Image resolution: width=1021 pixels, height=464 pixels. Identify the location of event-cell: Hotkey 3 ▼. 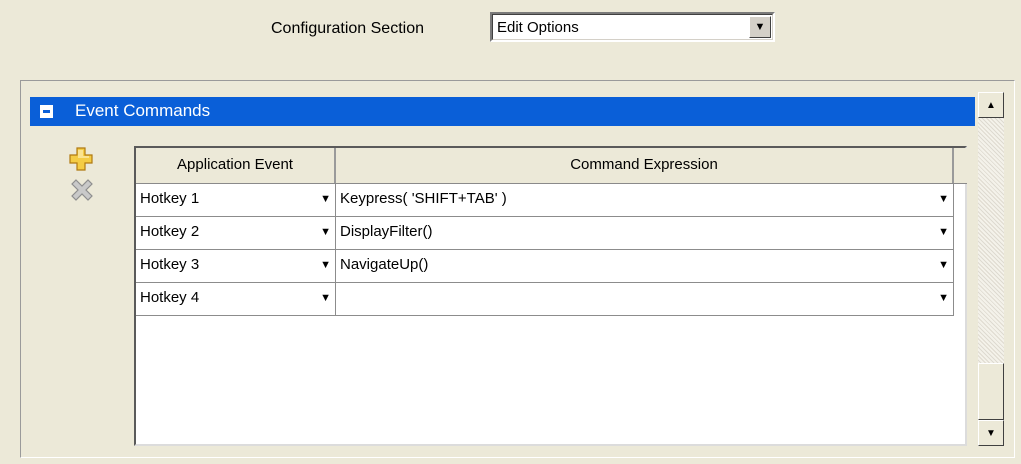
(236, 266).